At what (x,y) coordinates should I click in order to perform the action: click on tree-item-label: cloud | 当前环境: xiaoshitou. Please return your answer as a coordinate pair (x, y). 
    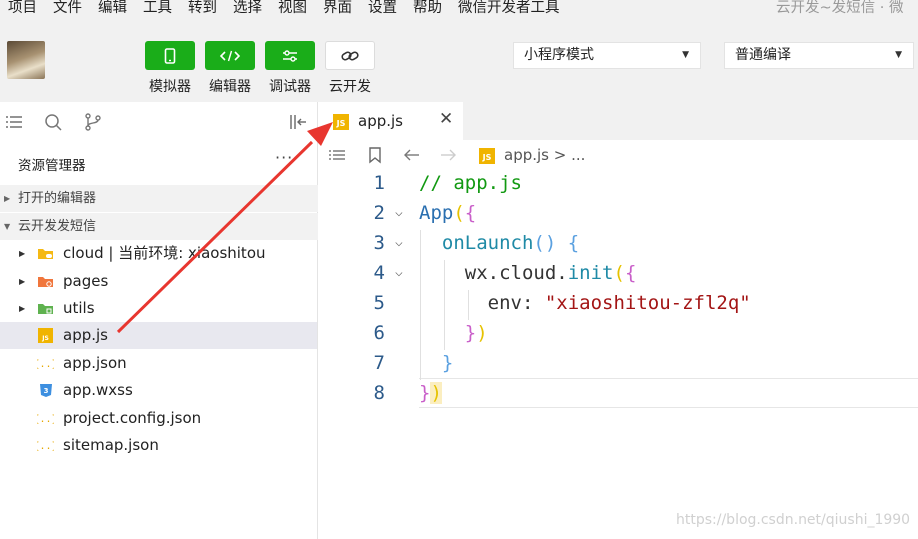
    Looking at the image, I should click on (164, 253).